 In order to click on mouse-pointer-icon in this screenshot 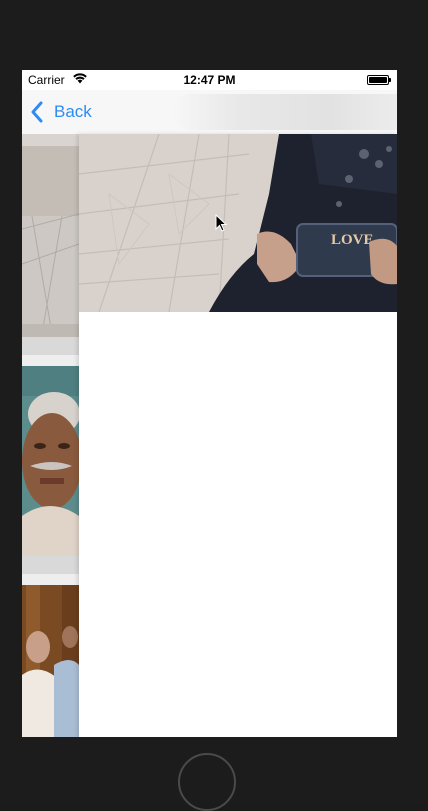, I will do `click(221, 225)`.